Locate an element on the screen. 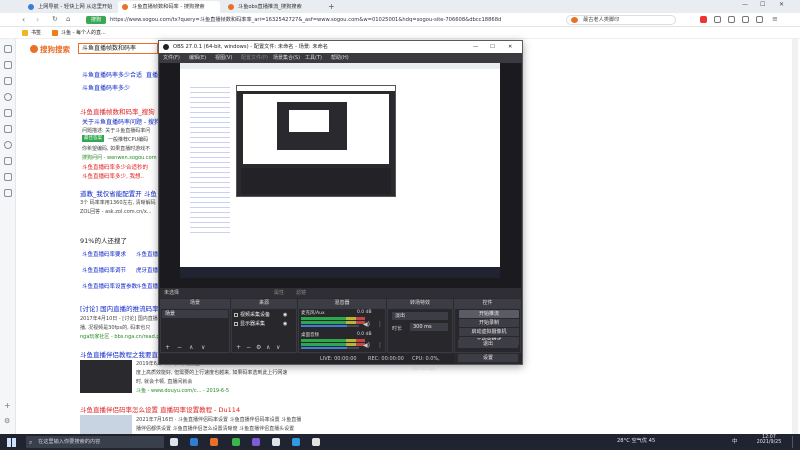  sidebar-mail-icon is located at coordinates (8, 81).